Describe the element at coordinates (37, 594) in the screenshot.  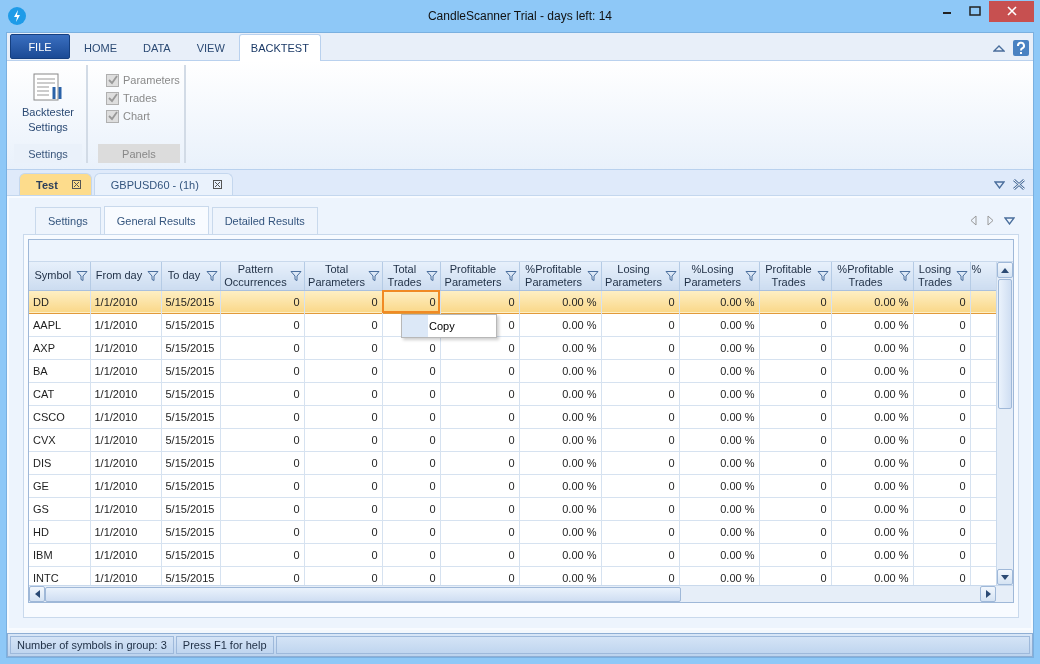
I see `scroll-left-icon` at that location.